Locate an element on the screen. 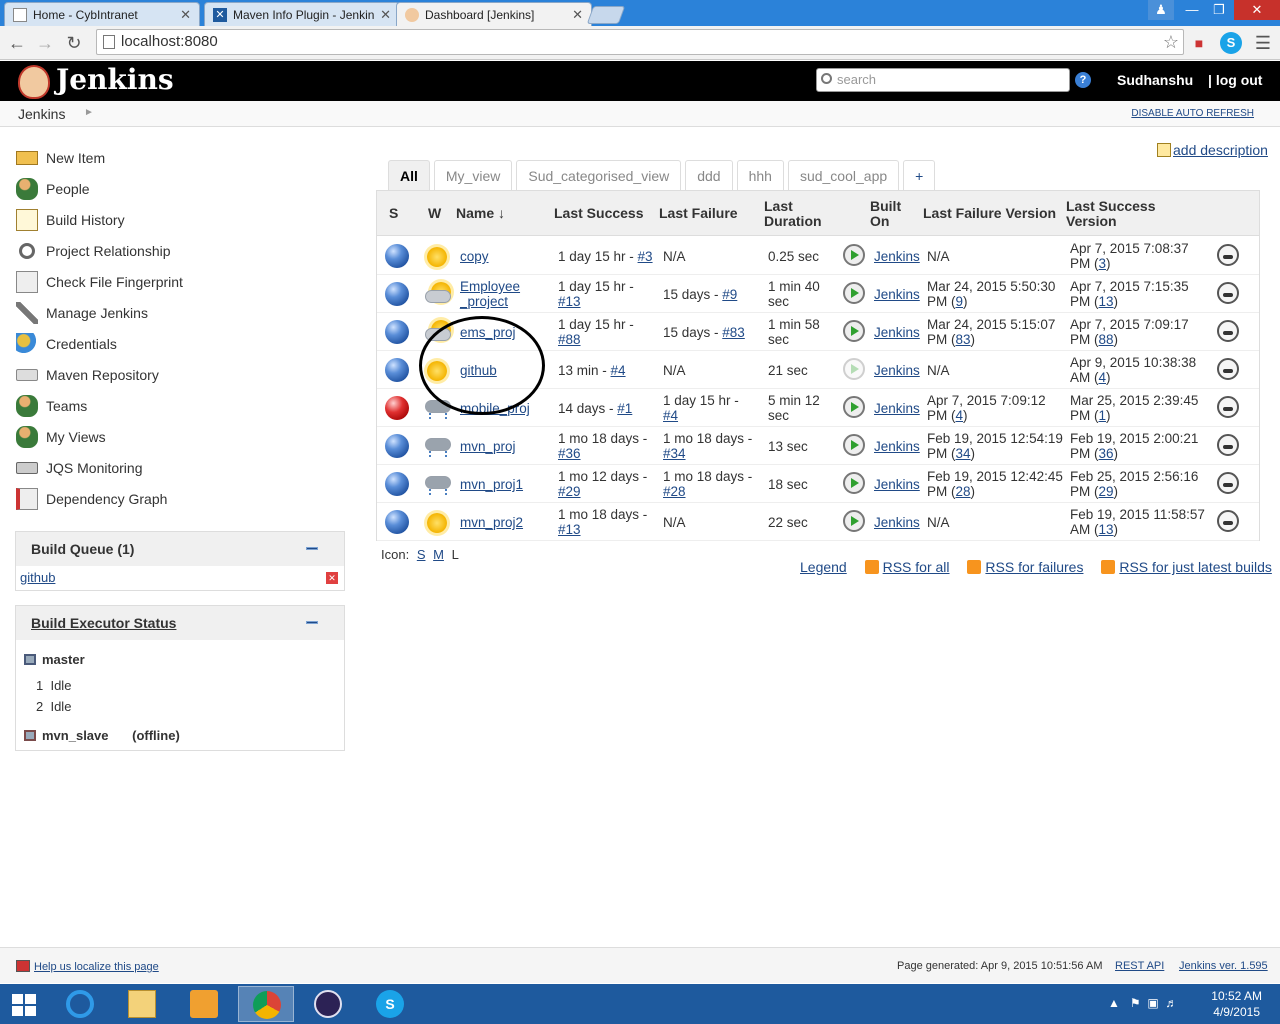  col-built-on: Built On is located at coordinates (885, 214).